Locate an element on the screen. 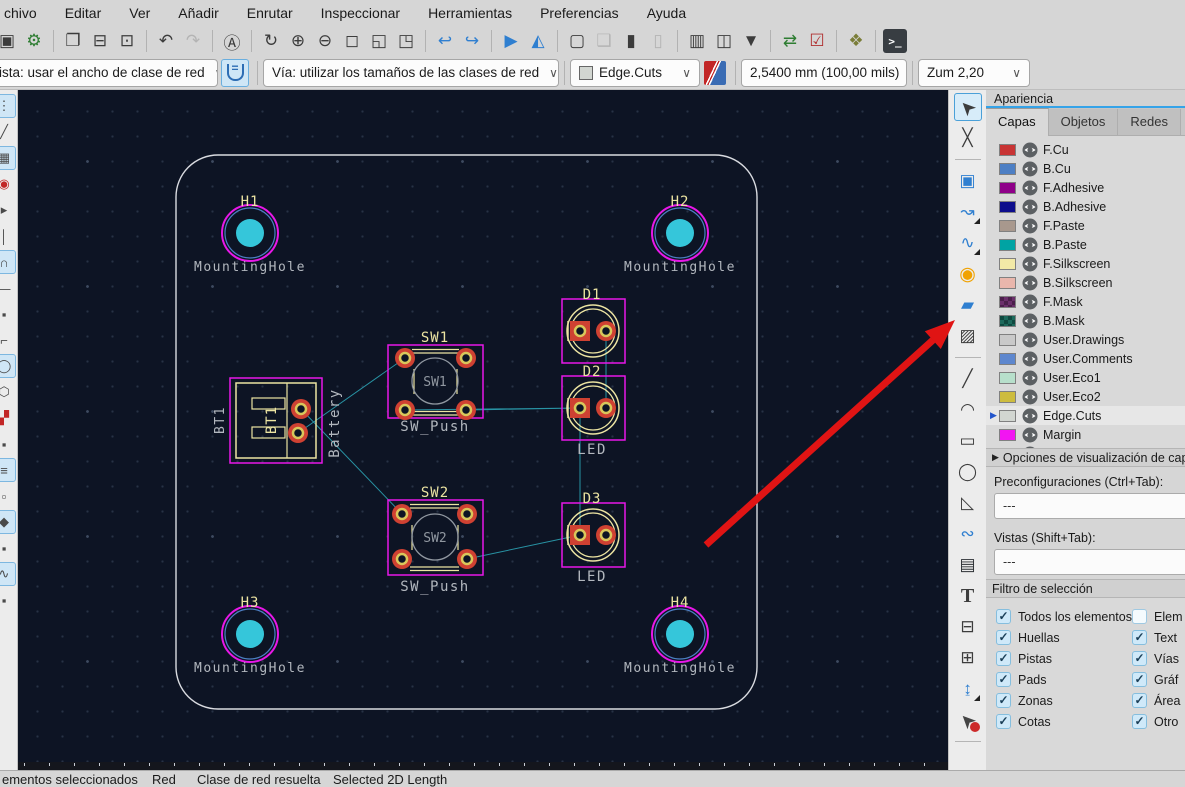  layer-row: F.Silkscreen is located at coordinates (1085, 263).